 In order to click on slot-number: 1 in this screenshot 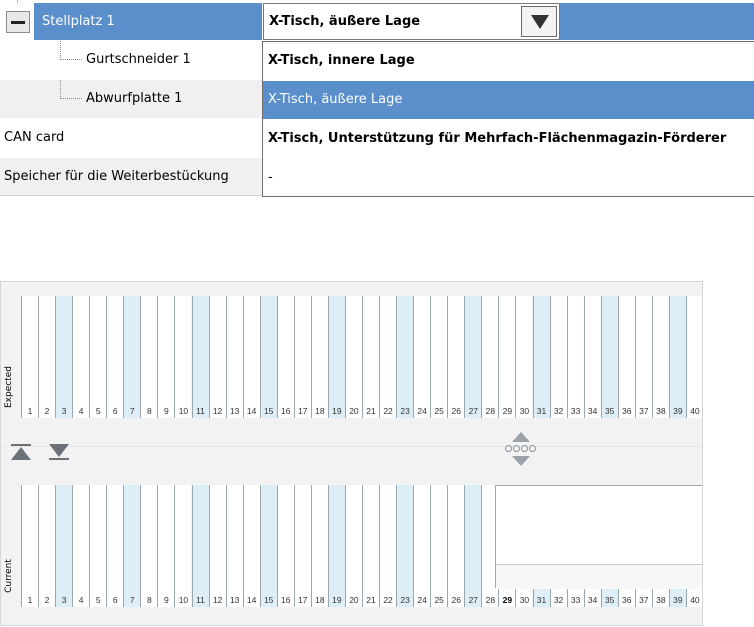, I will do `click(30, 600)`.